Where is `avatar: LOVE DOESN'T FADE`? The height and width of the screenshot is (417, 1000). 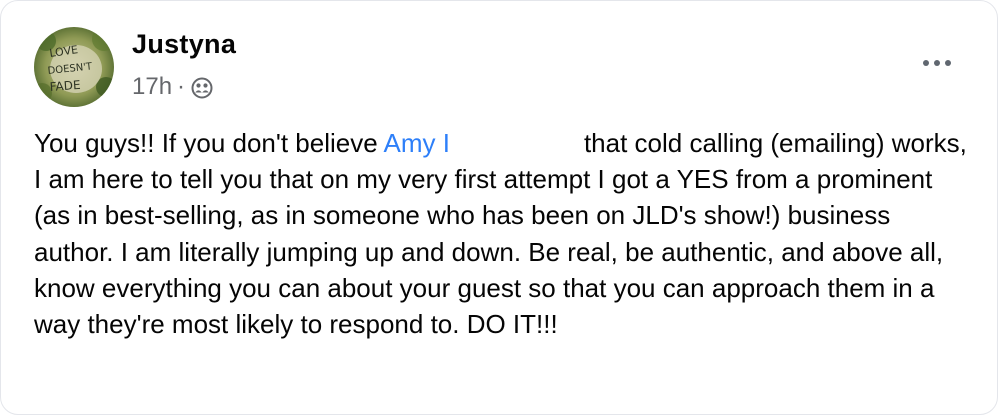
avatar: LOVE DOESN'T FADE is located at coordinates (74, 67).